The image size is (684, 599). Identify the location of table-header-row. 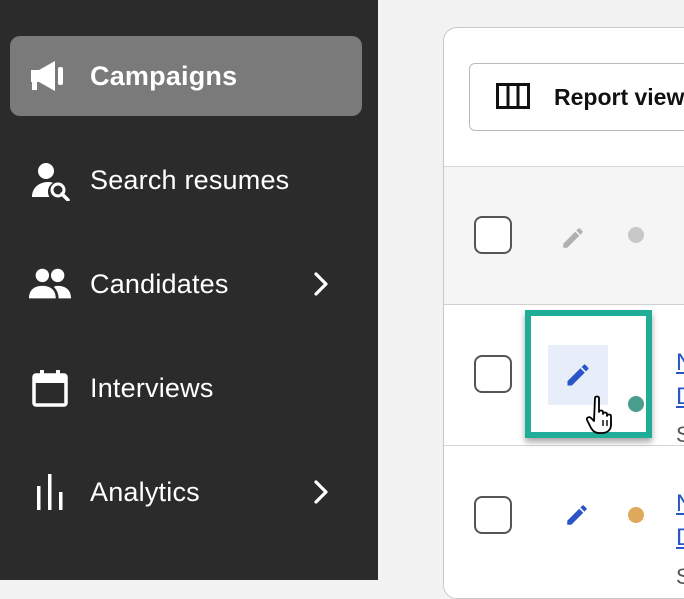
(564, 236).